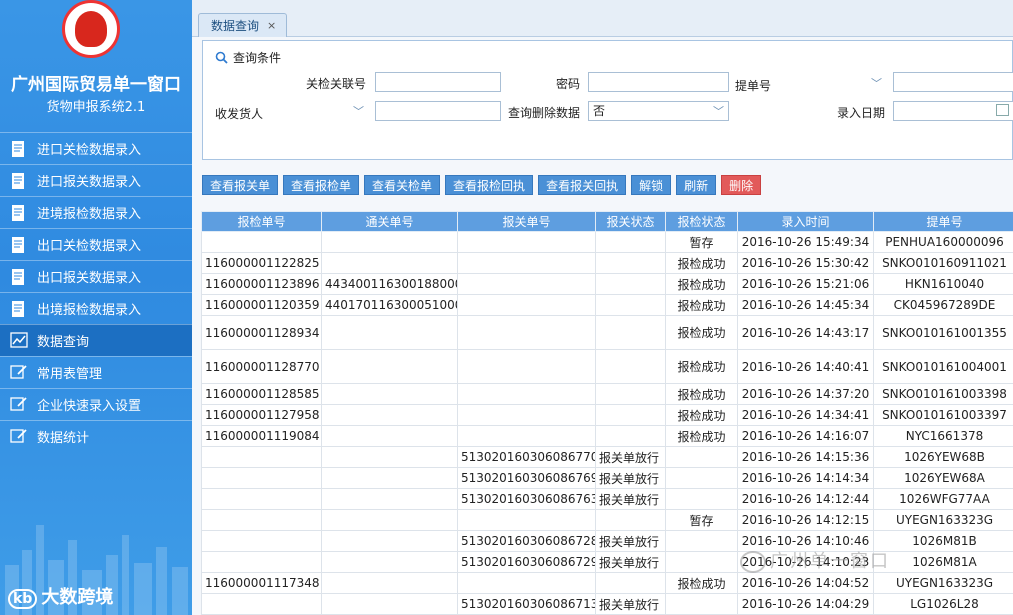 This screenshot has height=615, width=1013. Describe the element at coordinates (261, 284) in the screenshot. I see `table-cell: 116000001123896` at that location.